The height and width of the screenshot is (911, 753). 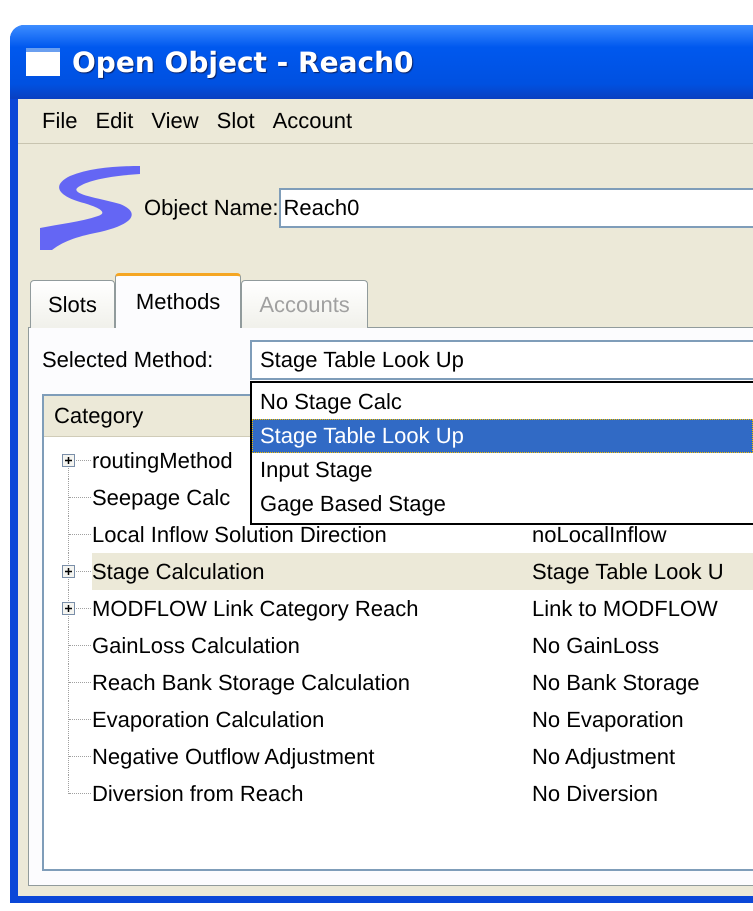 What do you see at coordinates (59, 121) in the screenshot?
I see `menu-item: File` at bounding box center [59, 121].